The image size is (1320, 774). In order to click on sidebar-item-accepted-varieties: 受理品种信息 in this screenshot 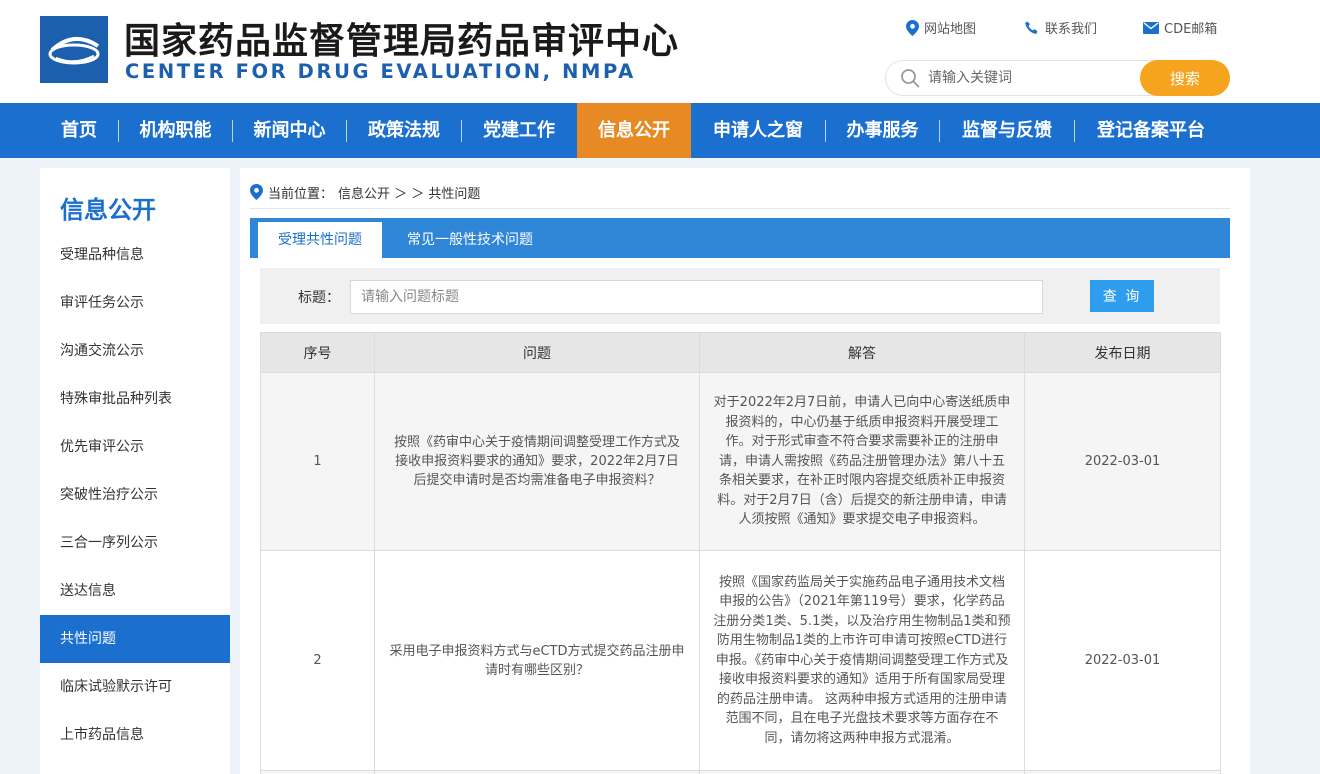, I will do `click(135, 255)`.